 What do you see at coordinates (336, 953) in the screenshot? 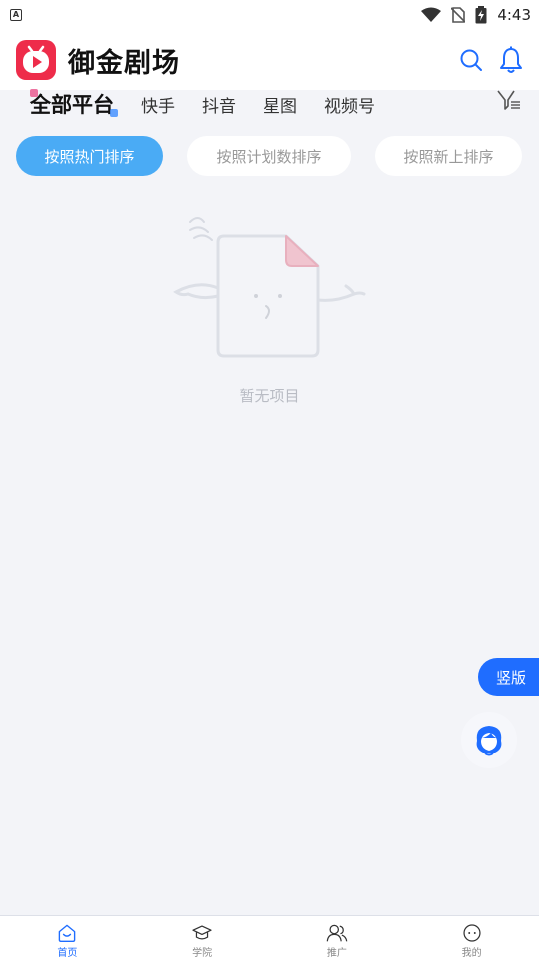
I see `nav-people-label: 推广` at bounding box center [336, 953].